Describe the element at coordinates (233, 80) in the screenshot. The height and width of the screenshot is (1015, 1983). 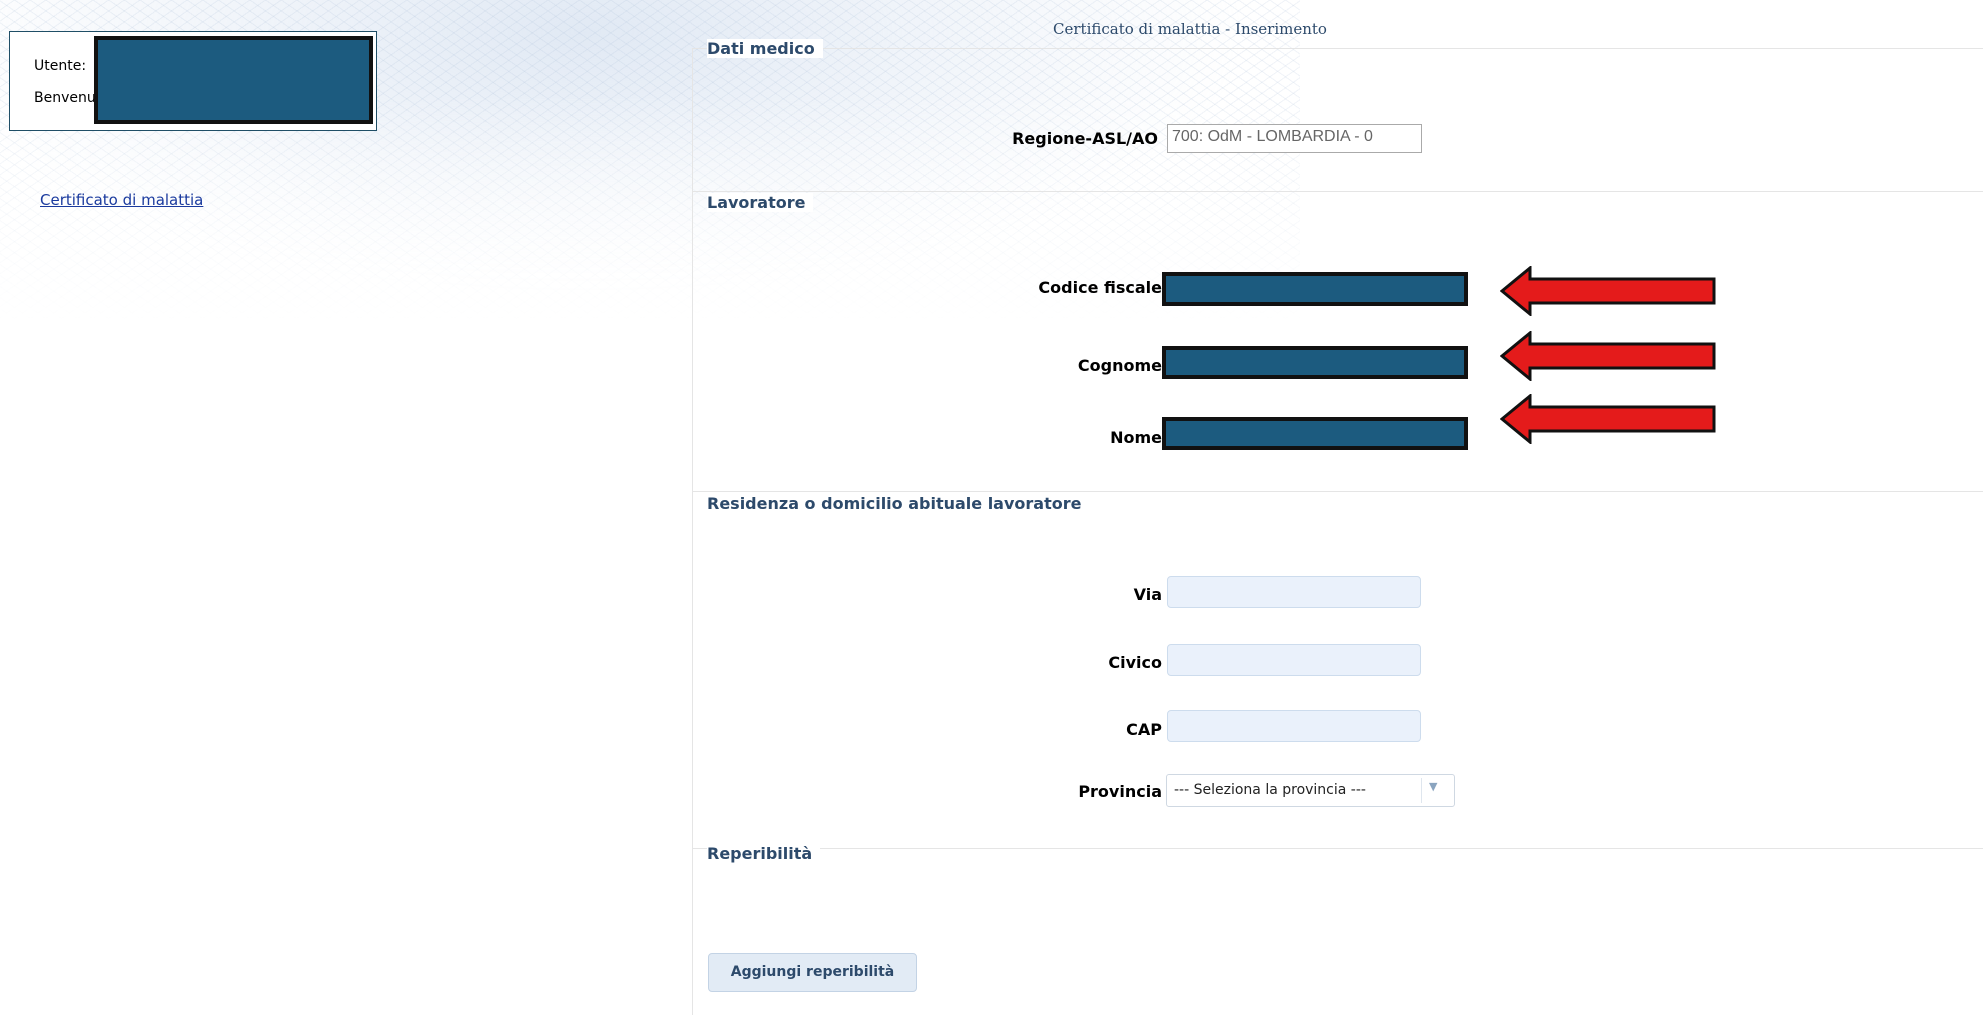
I see `redacted-user-name` at that location.